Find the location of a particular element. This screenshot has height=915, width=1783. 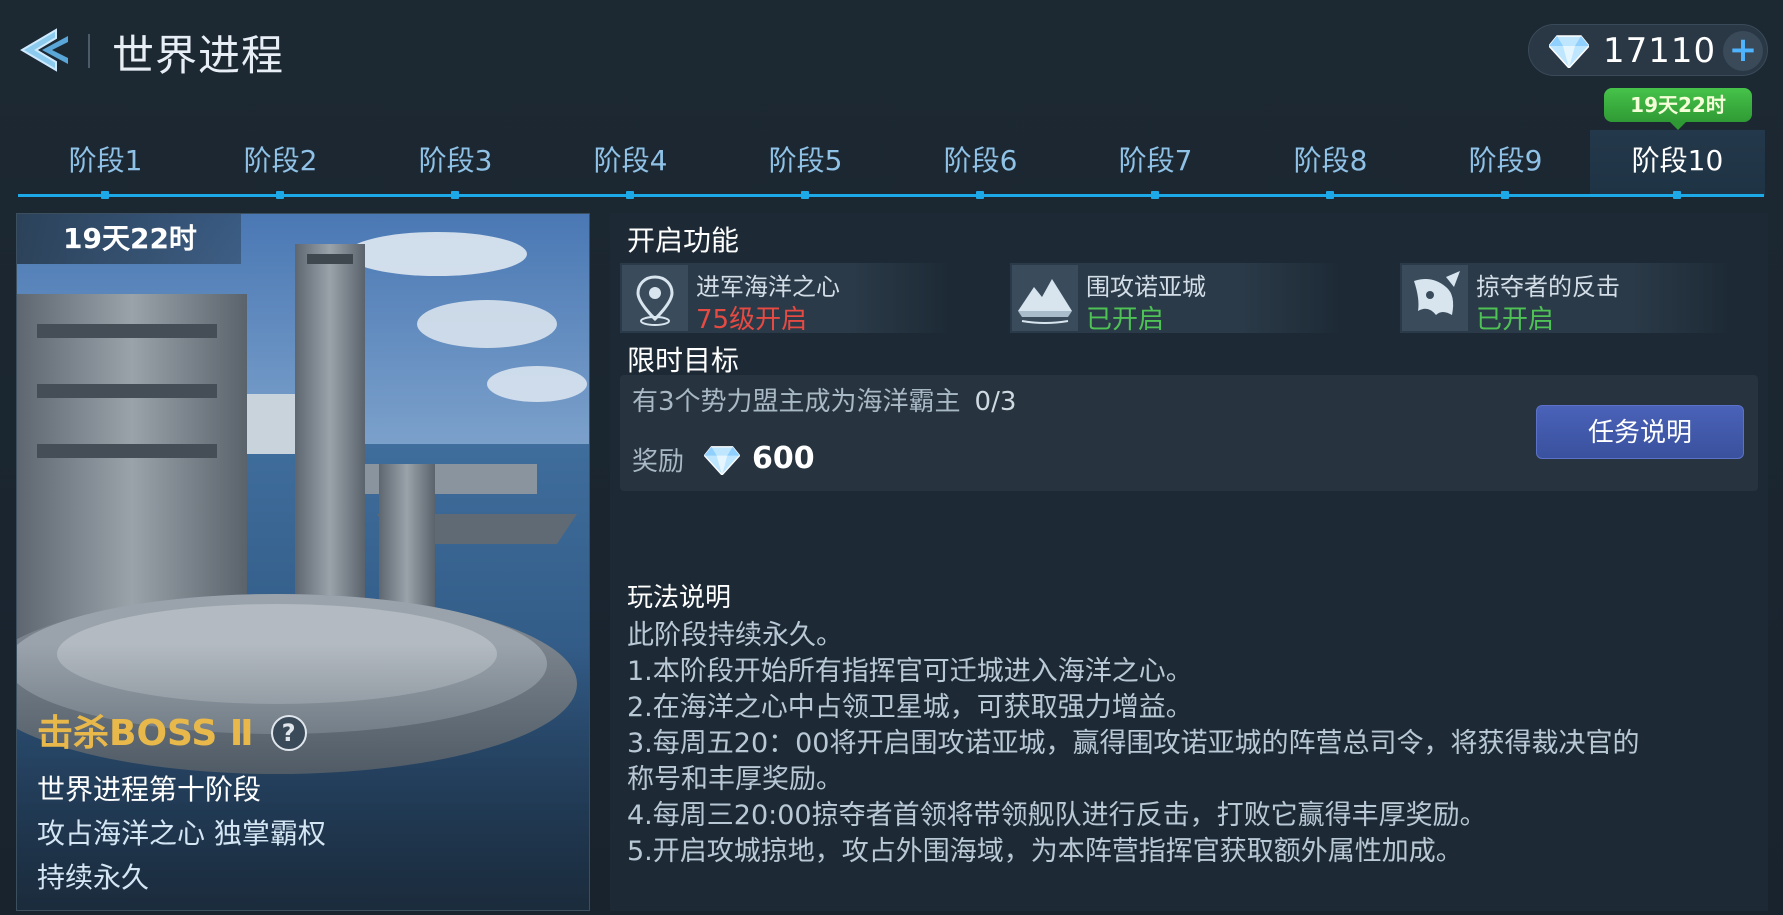

page-title: 世界进程 is located at coordinates (198, 55).